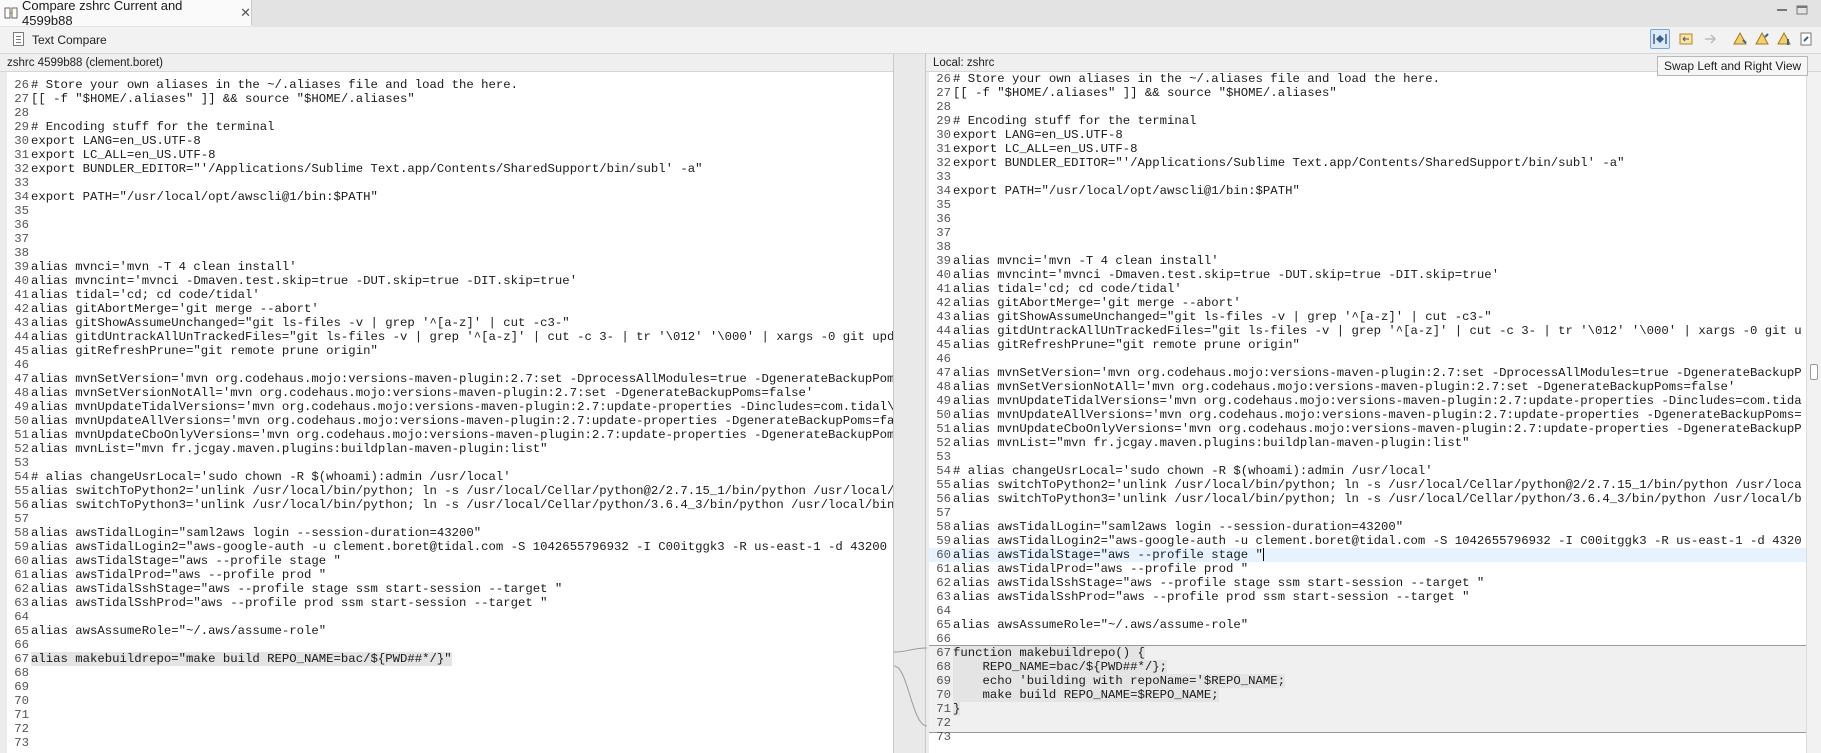  What do you see at coordinates (1813, 412) in the screenshot?
I see `right-vertical-scrollbar` at bounding box center [1813, 412].